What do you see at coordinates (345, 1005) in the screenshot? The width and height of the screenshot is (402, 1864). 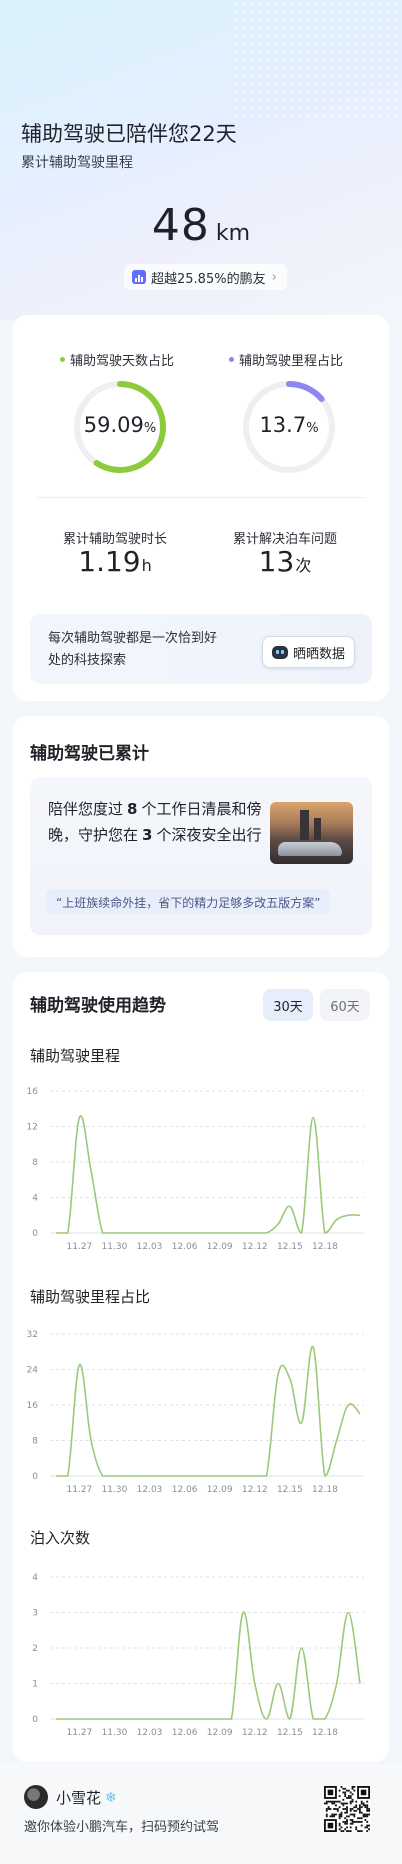 I see `tab-60-days: 60天` at bounding box center [345, 1005].